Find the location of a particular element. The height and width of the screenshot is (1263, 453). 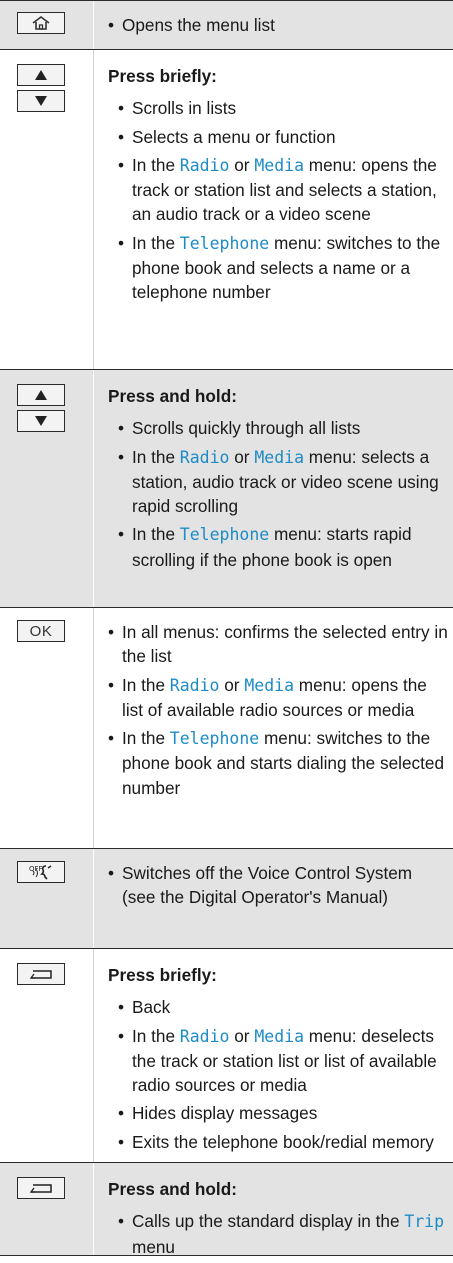

list-item: Scrolls in lists is located at coordinates (283, 108).